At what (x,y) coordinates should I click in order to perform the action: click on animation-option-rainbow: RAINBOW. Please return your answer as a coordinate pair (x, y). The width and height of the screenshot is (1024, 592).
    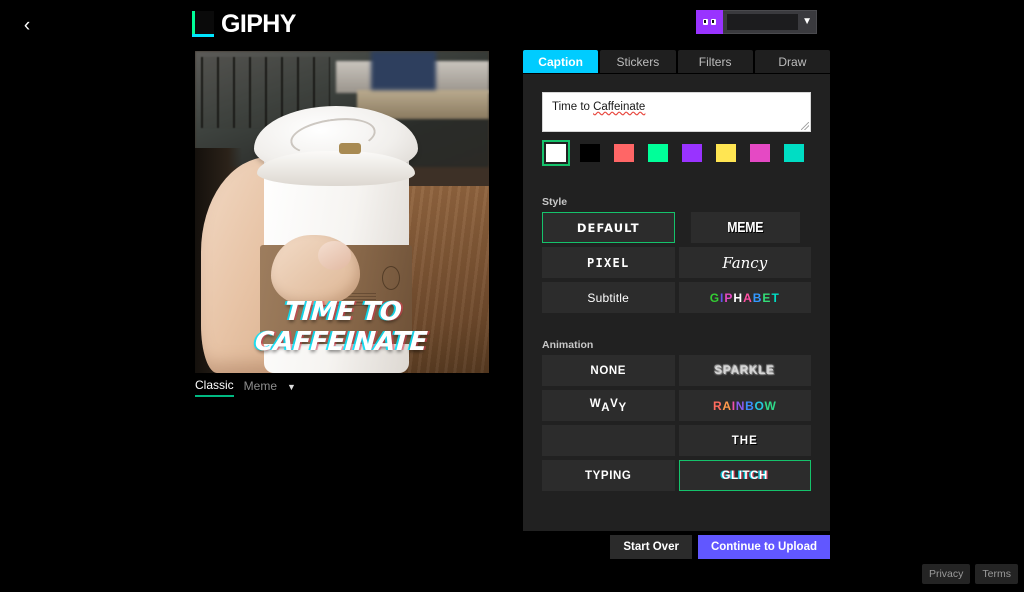
    Looking at the image, I should click on (744, 405).